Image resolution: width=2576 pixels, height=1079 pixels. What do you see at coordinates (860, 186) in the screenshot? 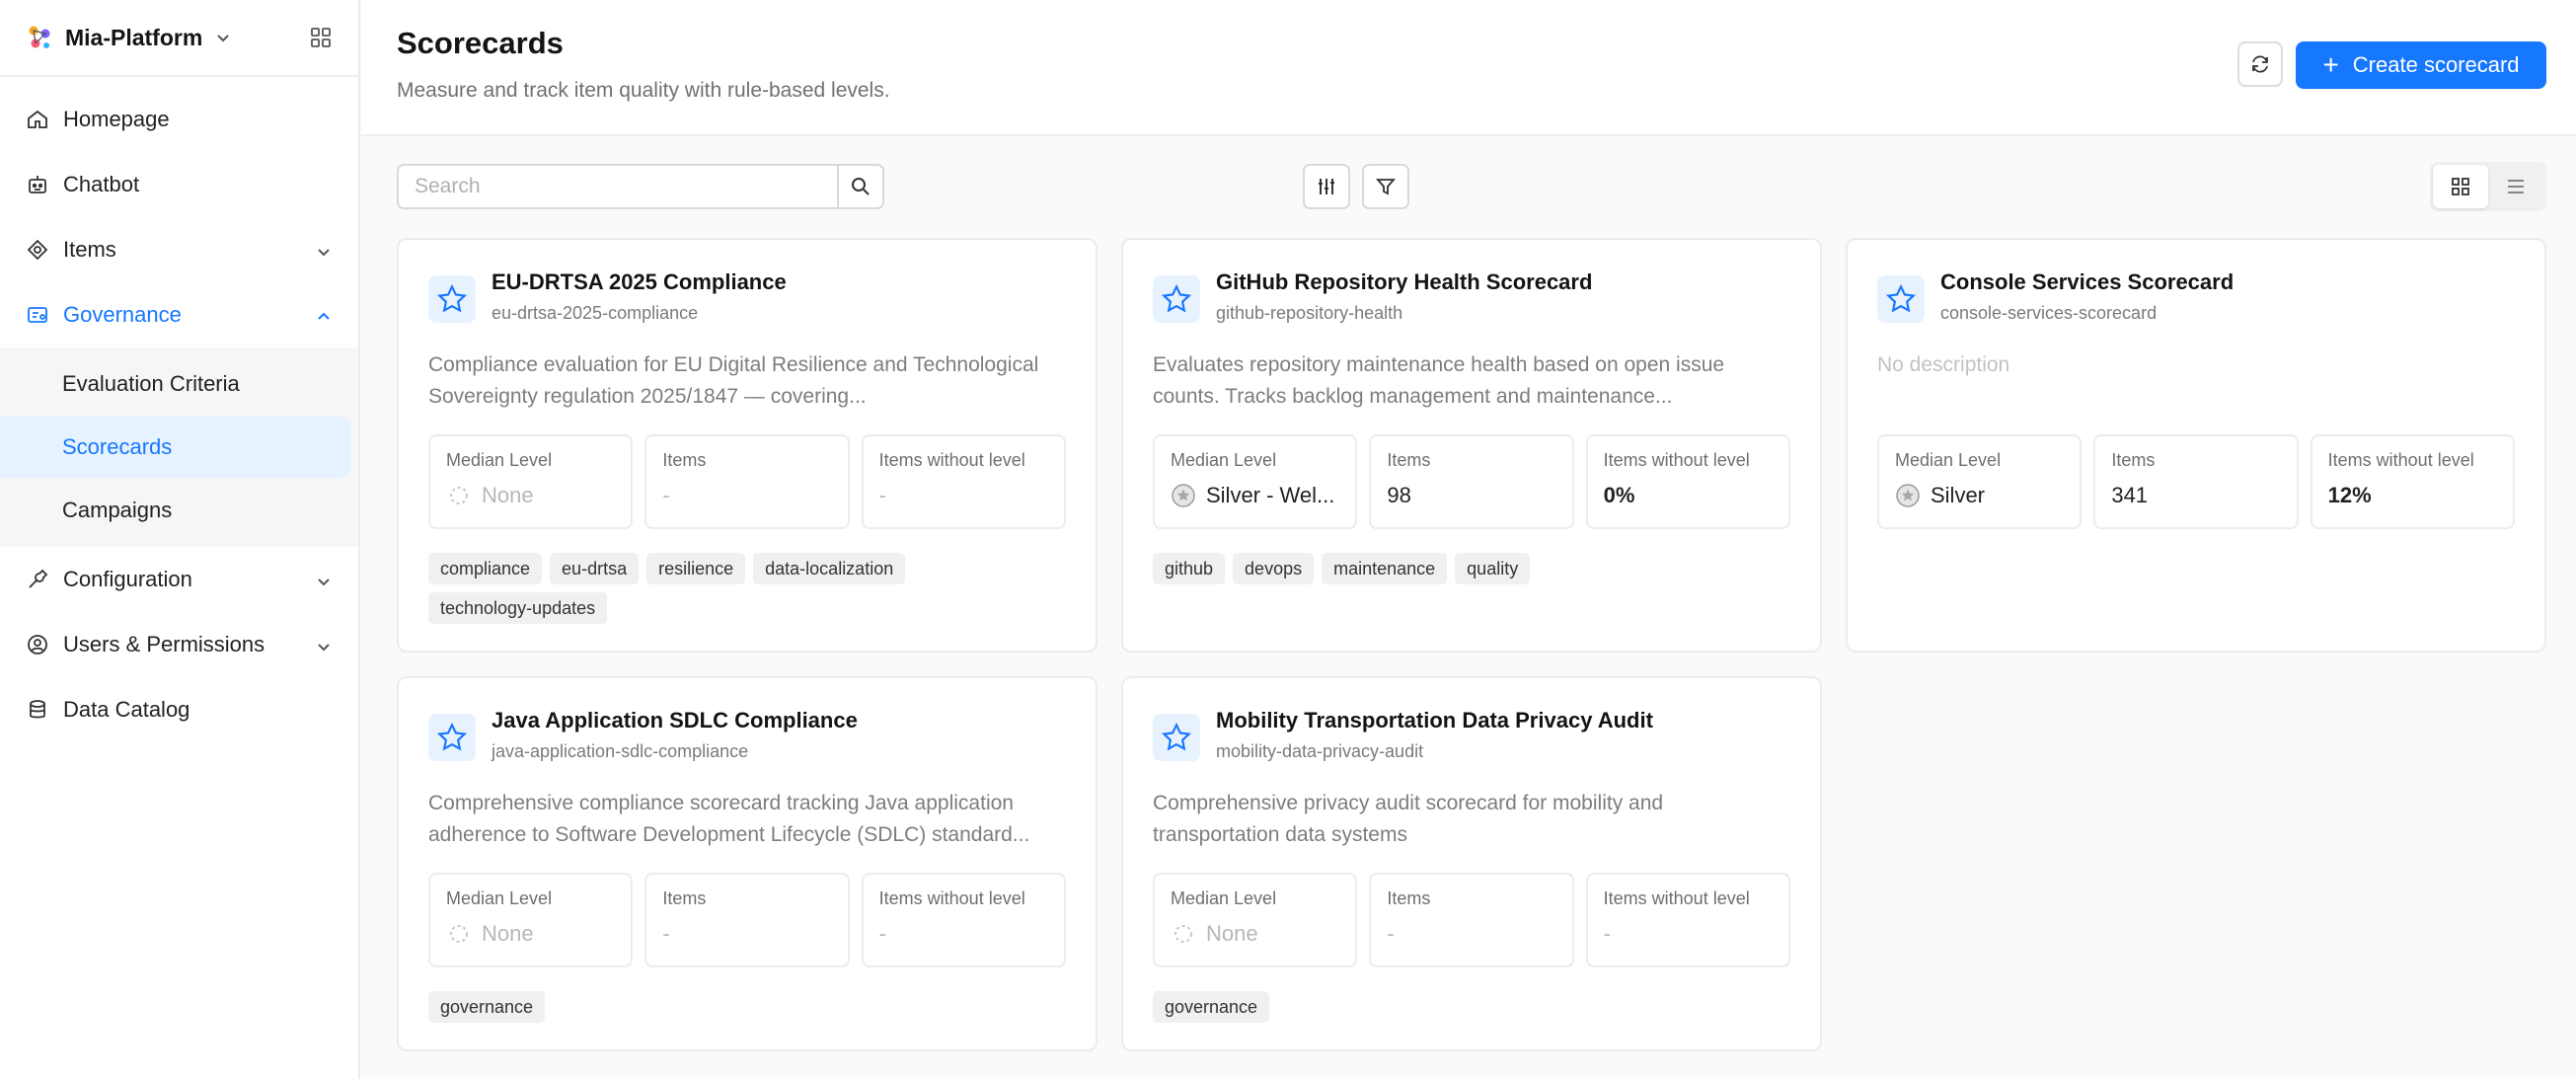
I see `search-button` at bounding box center [860, 186].